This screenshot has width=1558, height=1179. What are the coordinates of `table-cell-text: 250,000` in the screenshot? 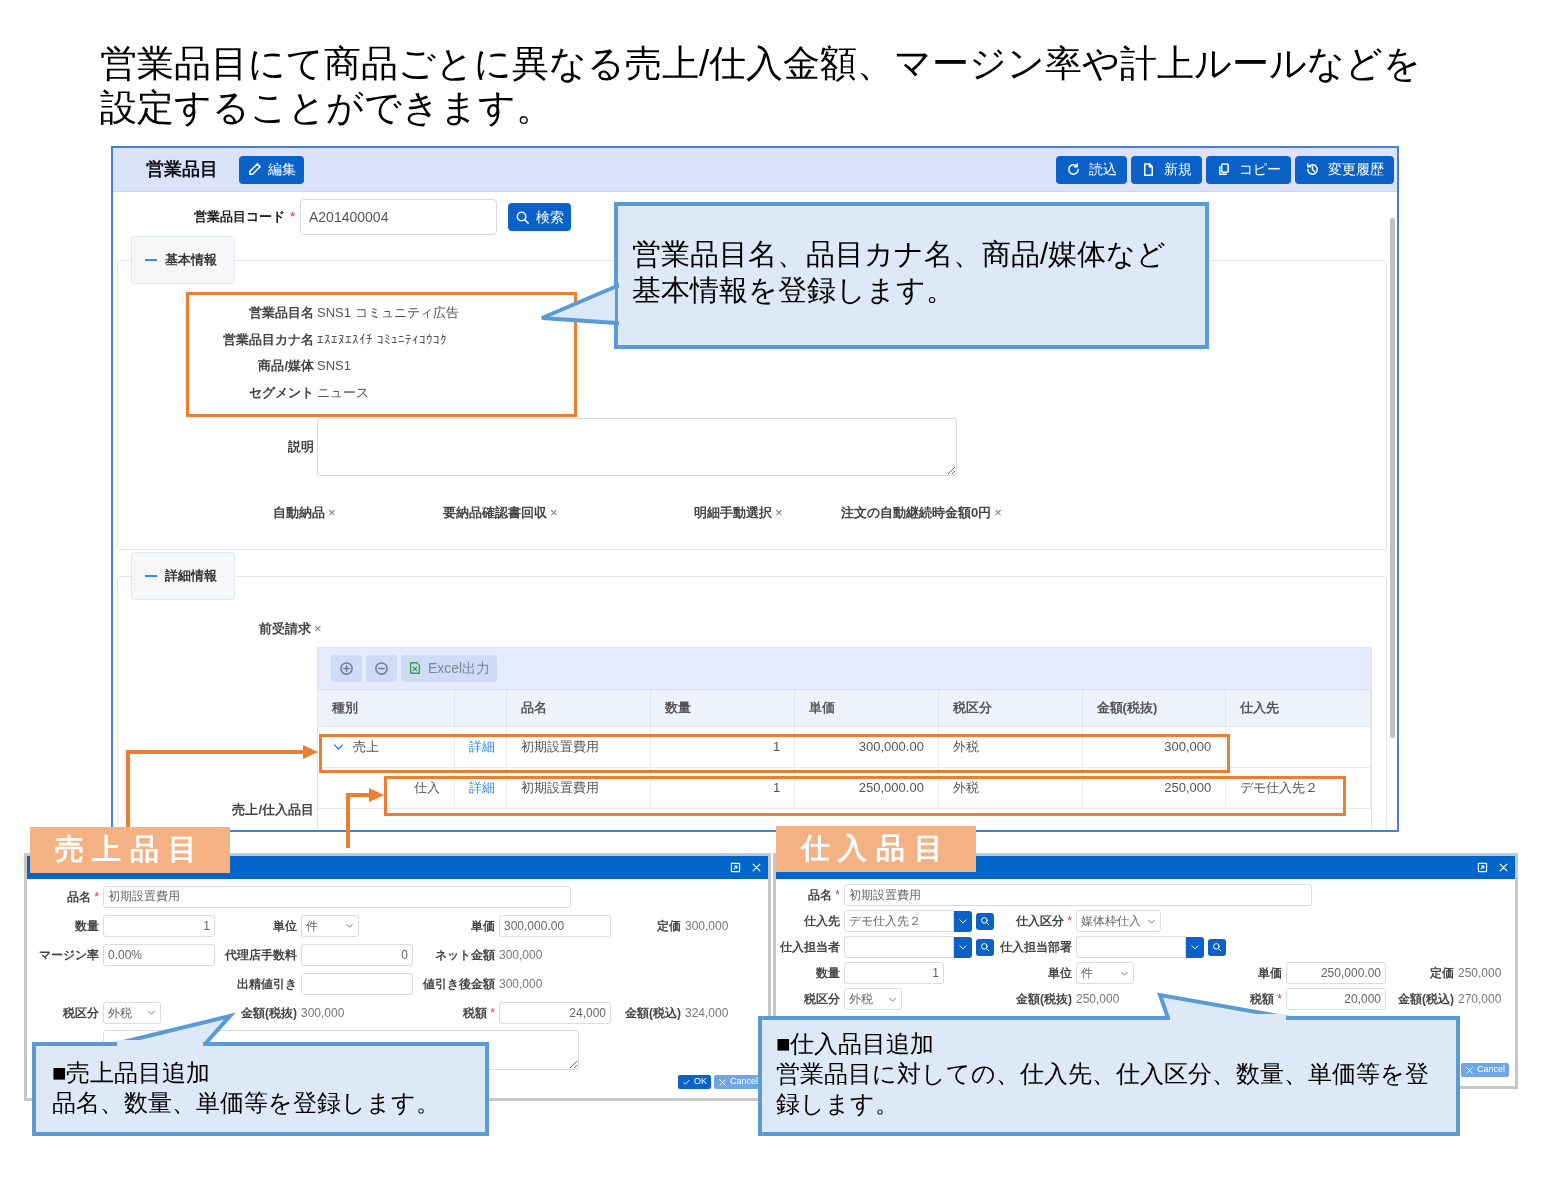 It's located at (1188, 787).